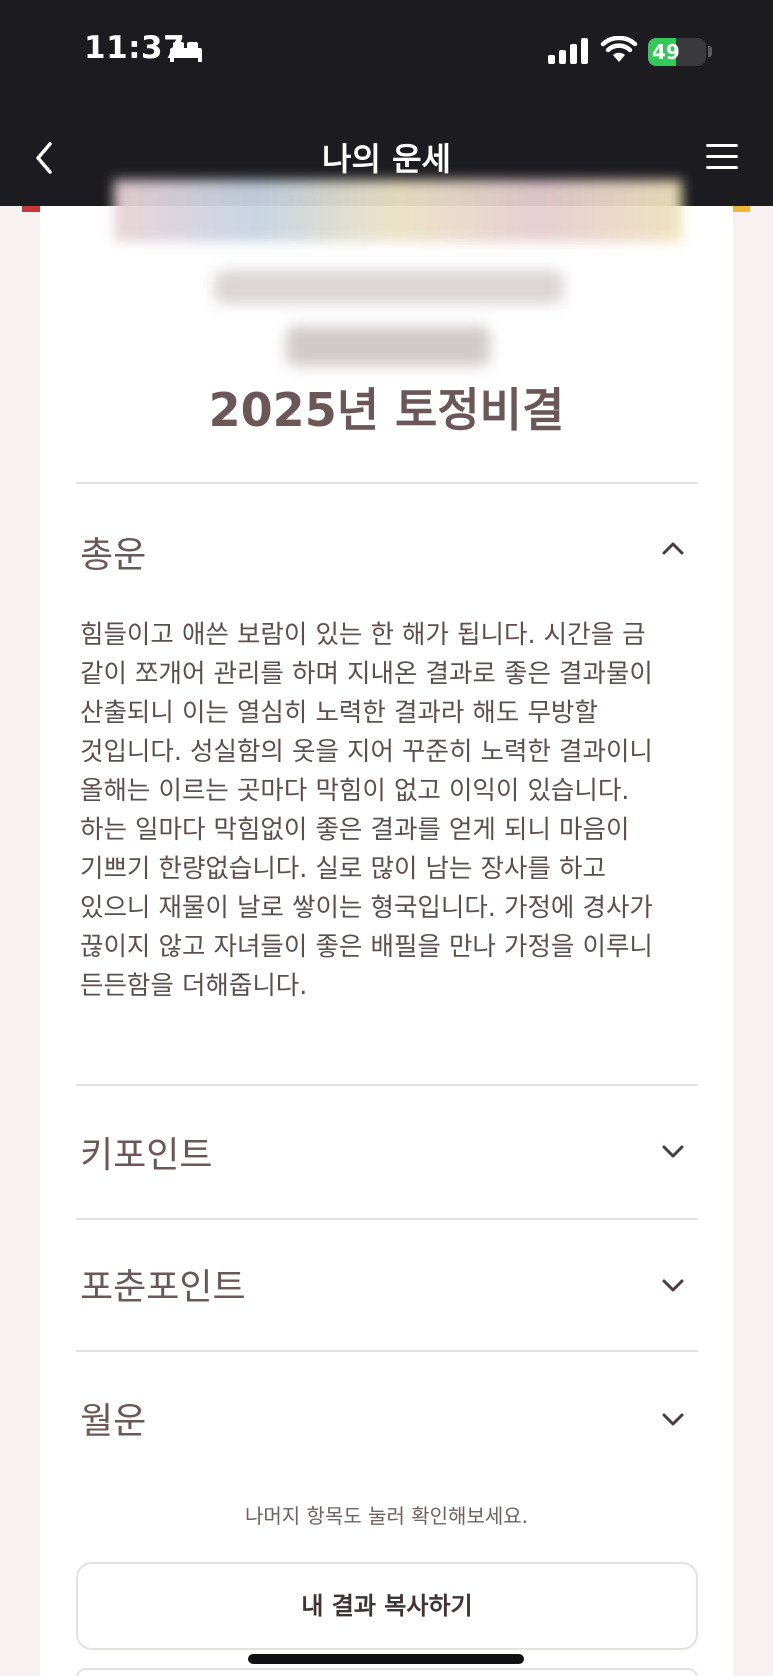 This screenshot has width=773, height=1676. I want to click on blurred-banner, so click(398, 211).